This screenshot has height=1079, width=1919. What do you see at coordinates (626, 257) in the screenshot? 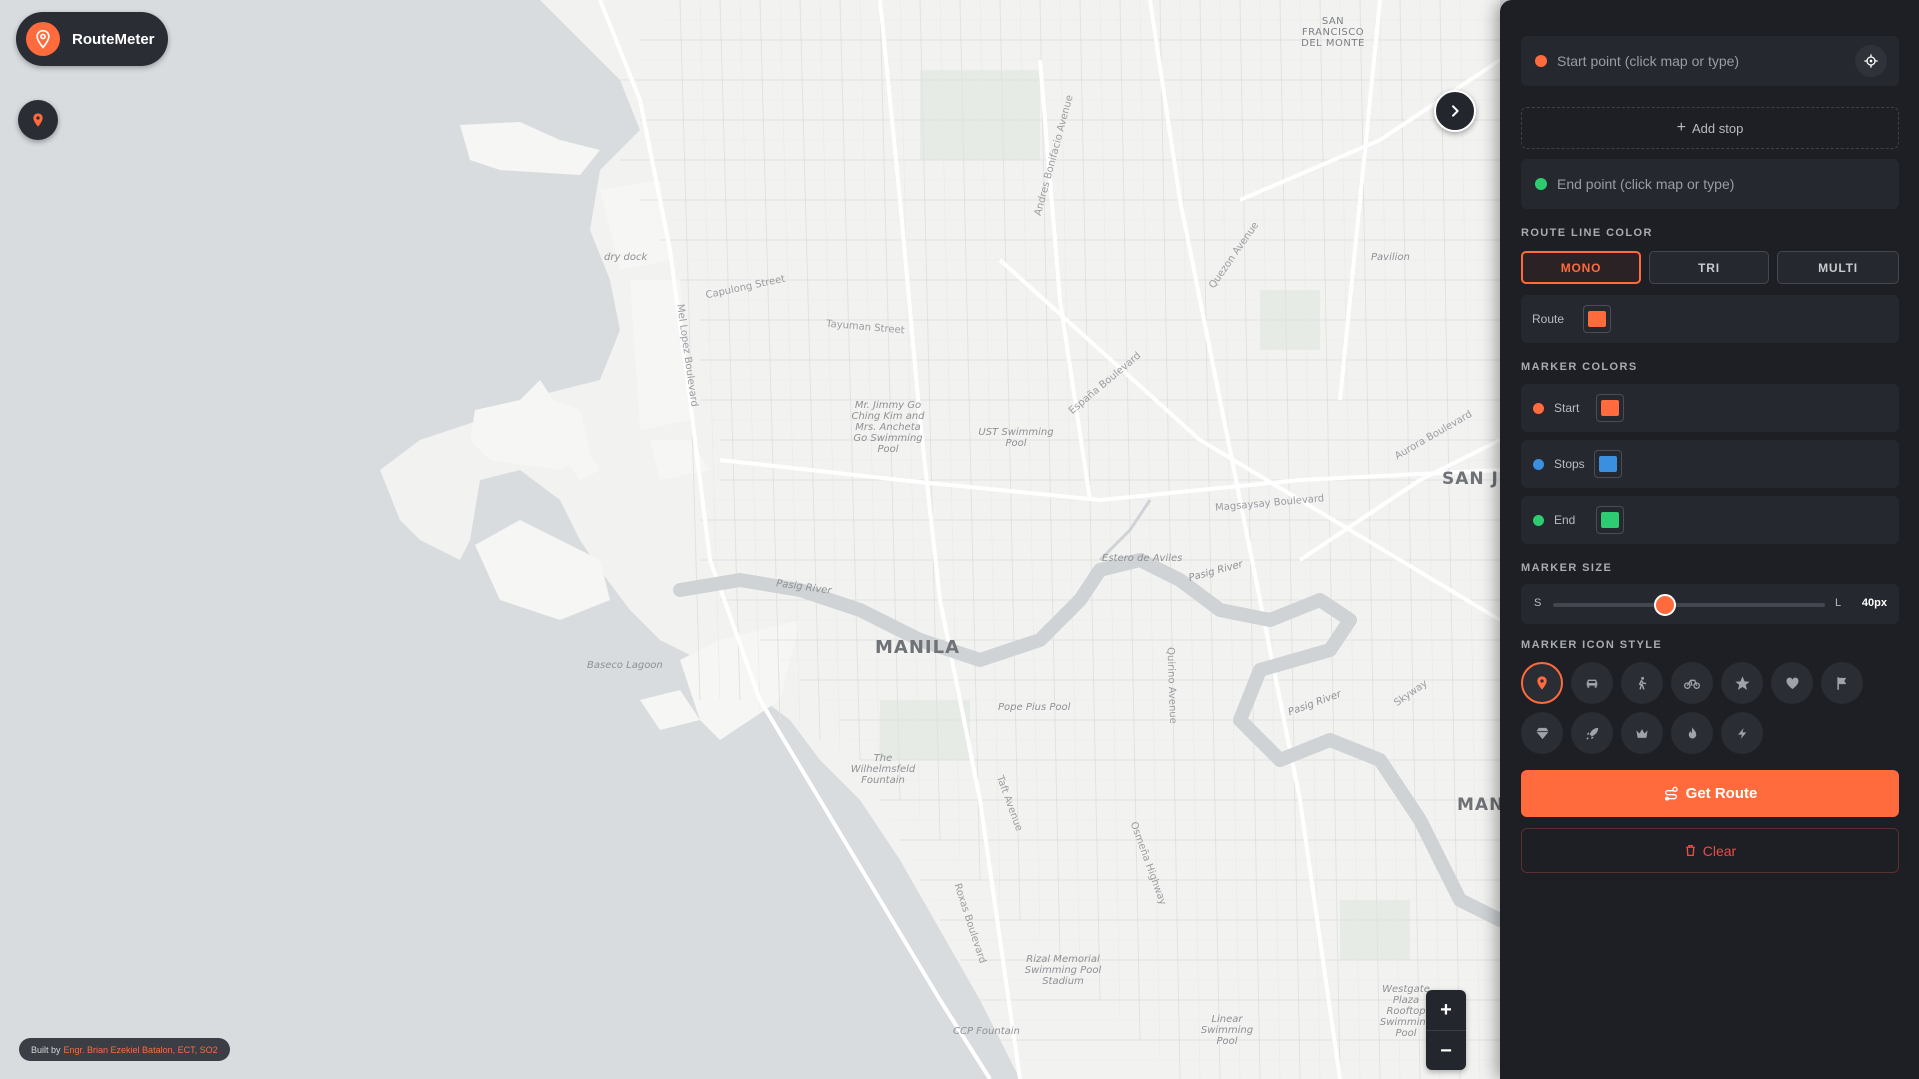
I see `map-label-poi: dry dock` at bounding box center [626, 257].